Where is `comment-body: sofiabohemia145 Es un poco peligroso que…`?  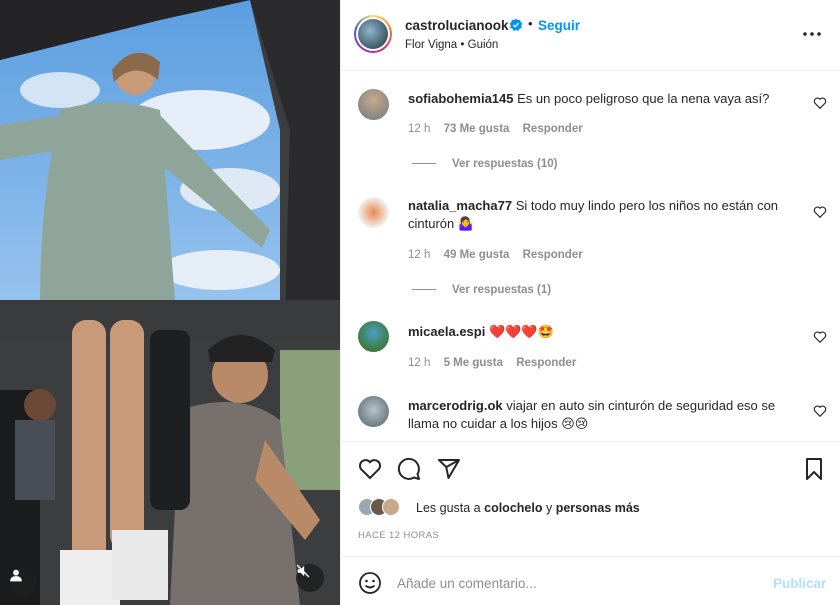
comment-body: sofiabohemia145 Es un poco peligroso que… is located at coordinates (608, 99).